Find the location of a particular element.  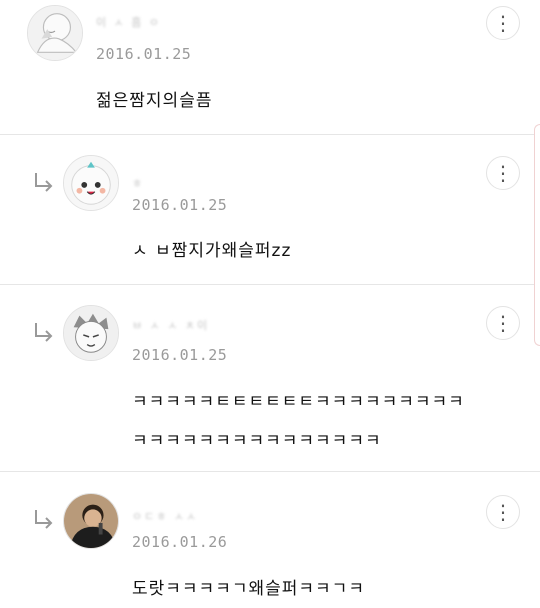

comment-text-line-2: ㅋㅋㅋㅋㅋㅋㅋㅋㅋㅋㅋㅋㅋㅋㅋ is located at coordinates (257, 441).